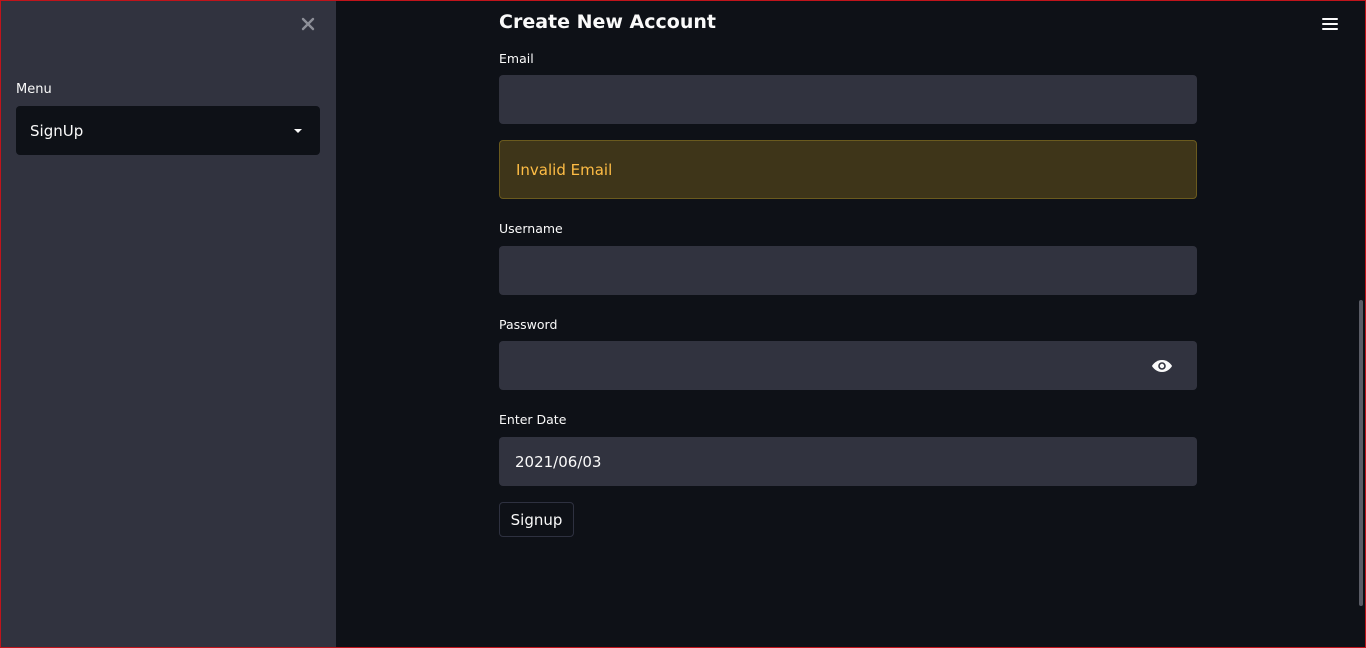 This screenshot has width=1366, height=648. I want to click on date-field: 2021/06/03, so click(848, 461).